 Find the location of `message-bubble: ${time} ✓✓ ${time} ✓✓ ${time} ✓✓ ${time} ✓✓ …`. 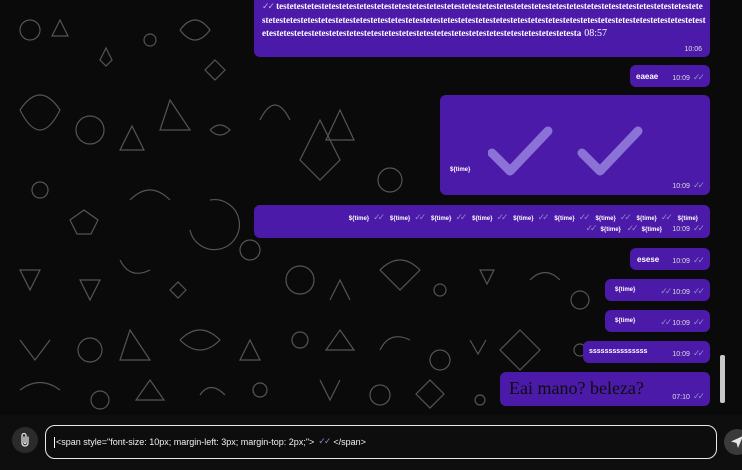

message-bubble: ${time} ✓✓ ${time} ✓✓ ${time} ✓✓ ${time} ✓✓ … is located at coordinates (482, 221).